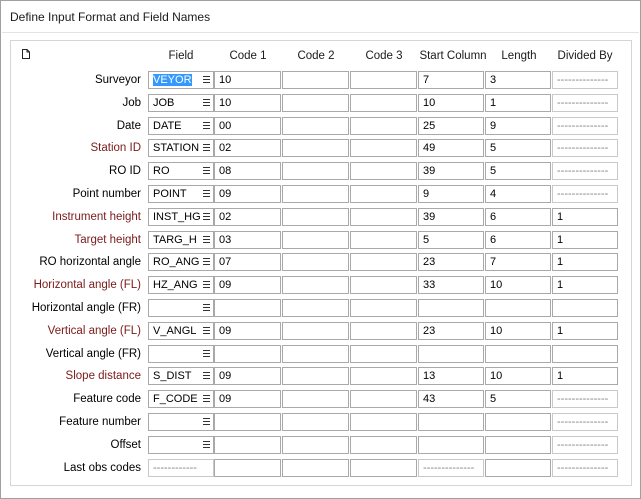 The image size is (641, 499). What do you see at coordinates (181, 194) in the screenshot?
I see `cell-field: POINT` at bounding box center [181, 194].